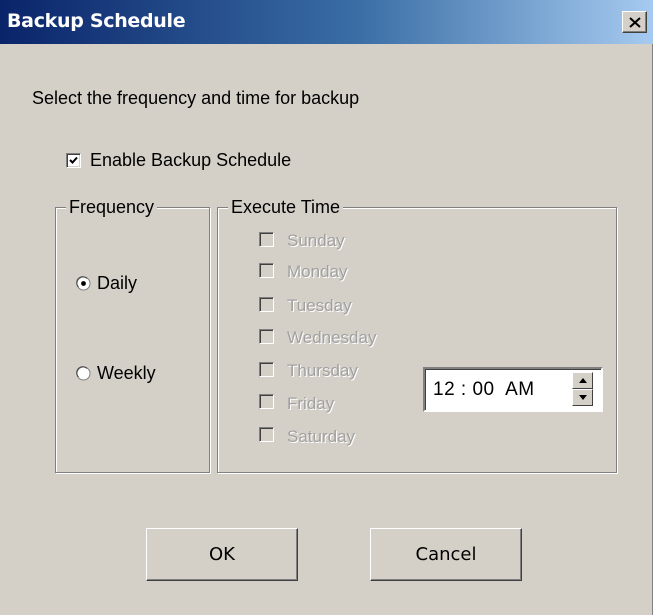 Image resolution: width=653 pixels, height=615 pixels. Describe the element at coordinates (83, 373) in the screenshot. I see `weekly-radio` at that location.